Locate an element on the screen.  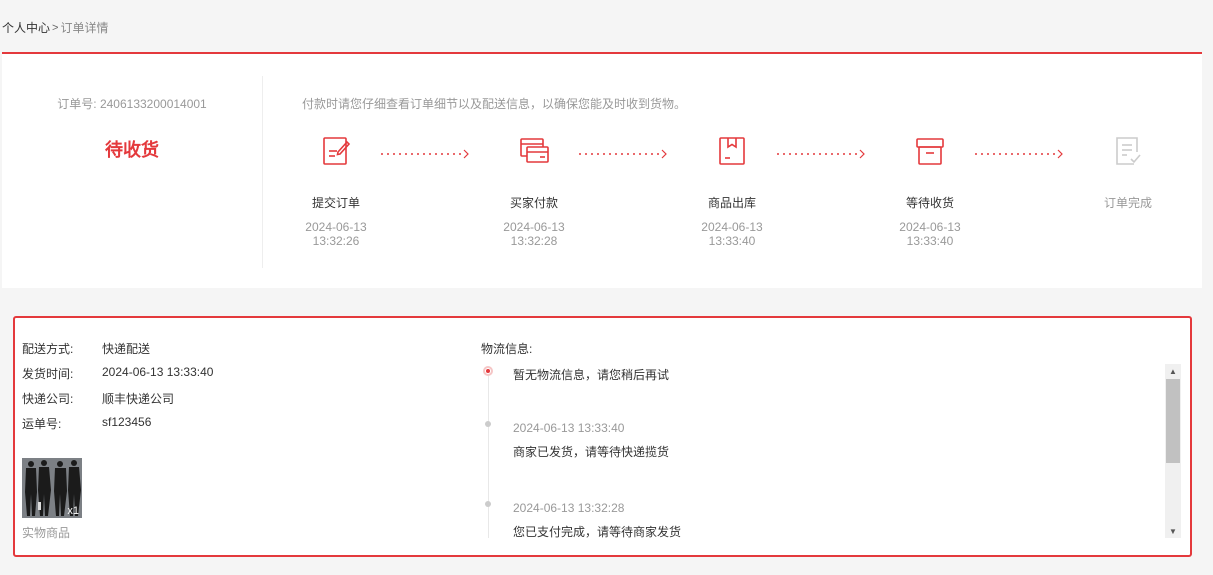
scroll-up-icon: ▲ is located at coordinates (1173, 371).